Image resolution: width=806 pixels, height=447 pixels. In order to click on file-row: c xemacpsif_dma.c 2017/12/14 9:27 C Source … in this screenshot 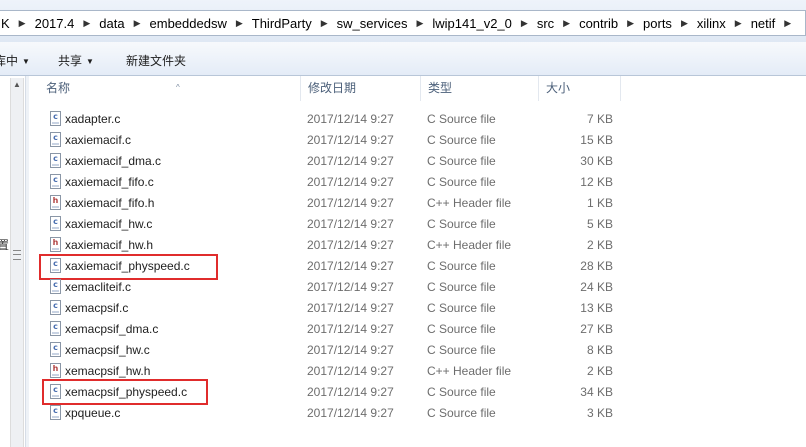, I will do `click(417, 329)`.